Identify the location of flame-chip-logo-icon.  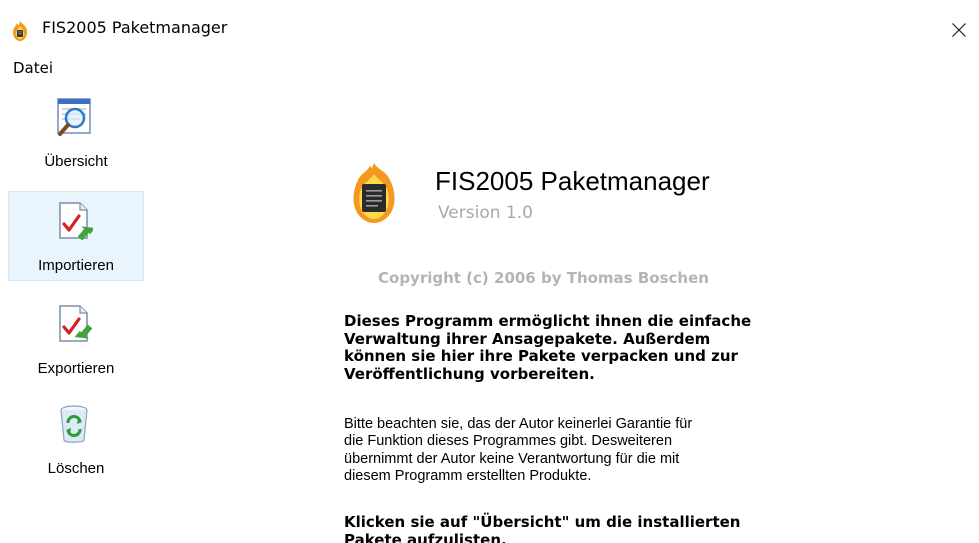
(374, 193).